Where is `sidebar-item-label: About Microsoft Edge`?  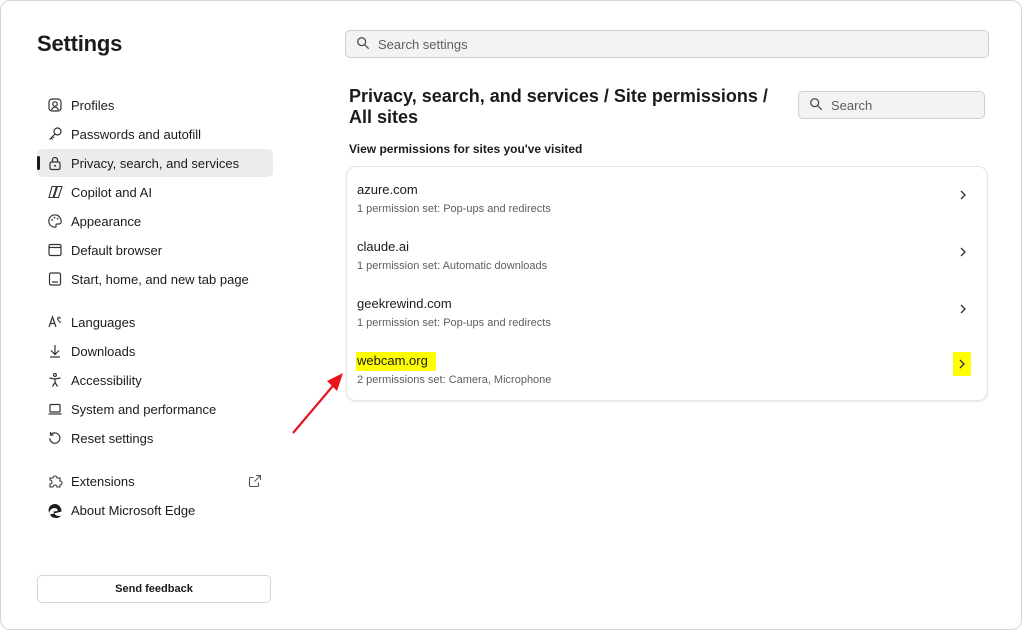
sidebar-item-label: About Microsoft Edge is located at coordinates (133, 510).